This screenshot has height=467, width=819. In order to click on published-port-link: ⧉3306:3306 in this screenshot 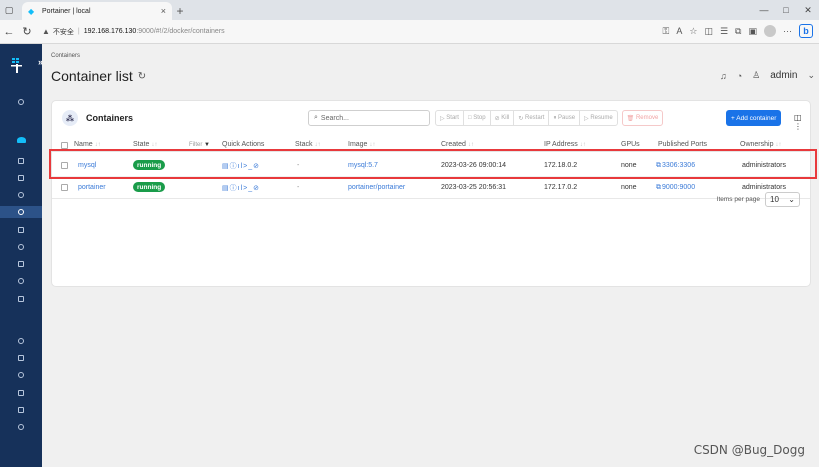, I will do `click(675, 166)`.